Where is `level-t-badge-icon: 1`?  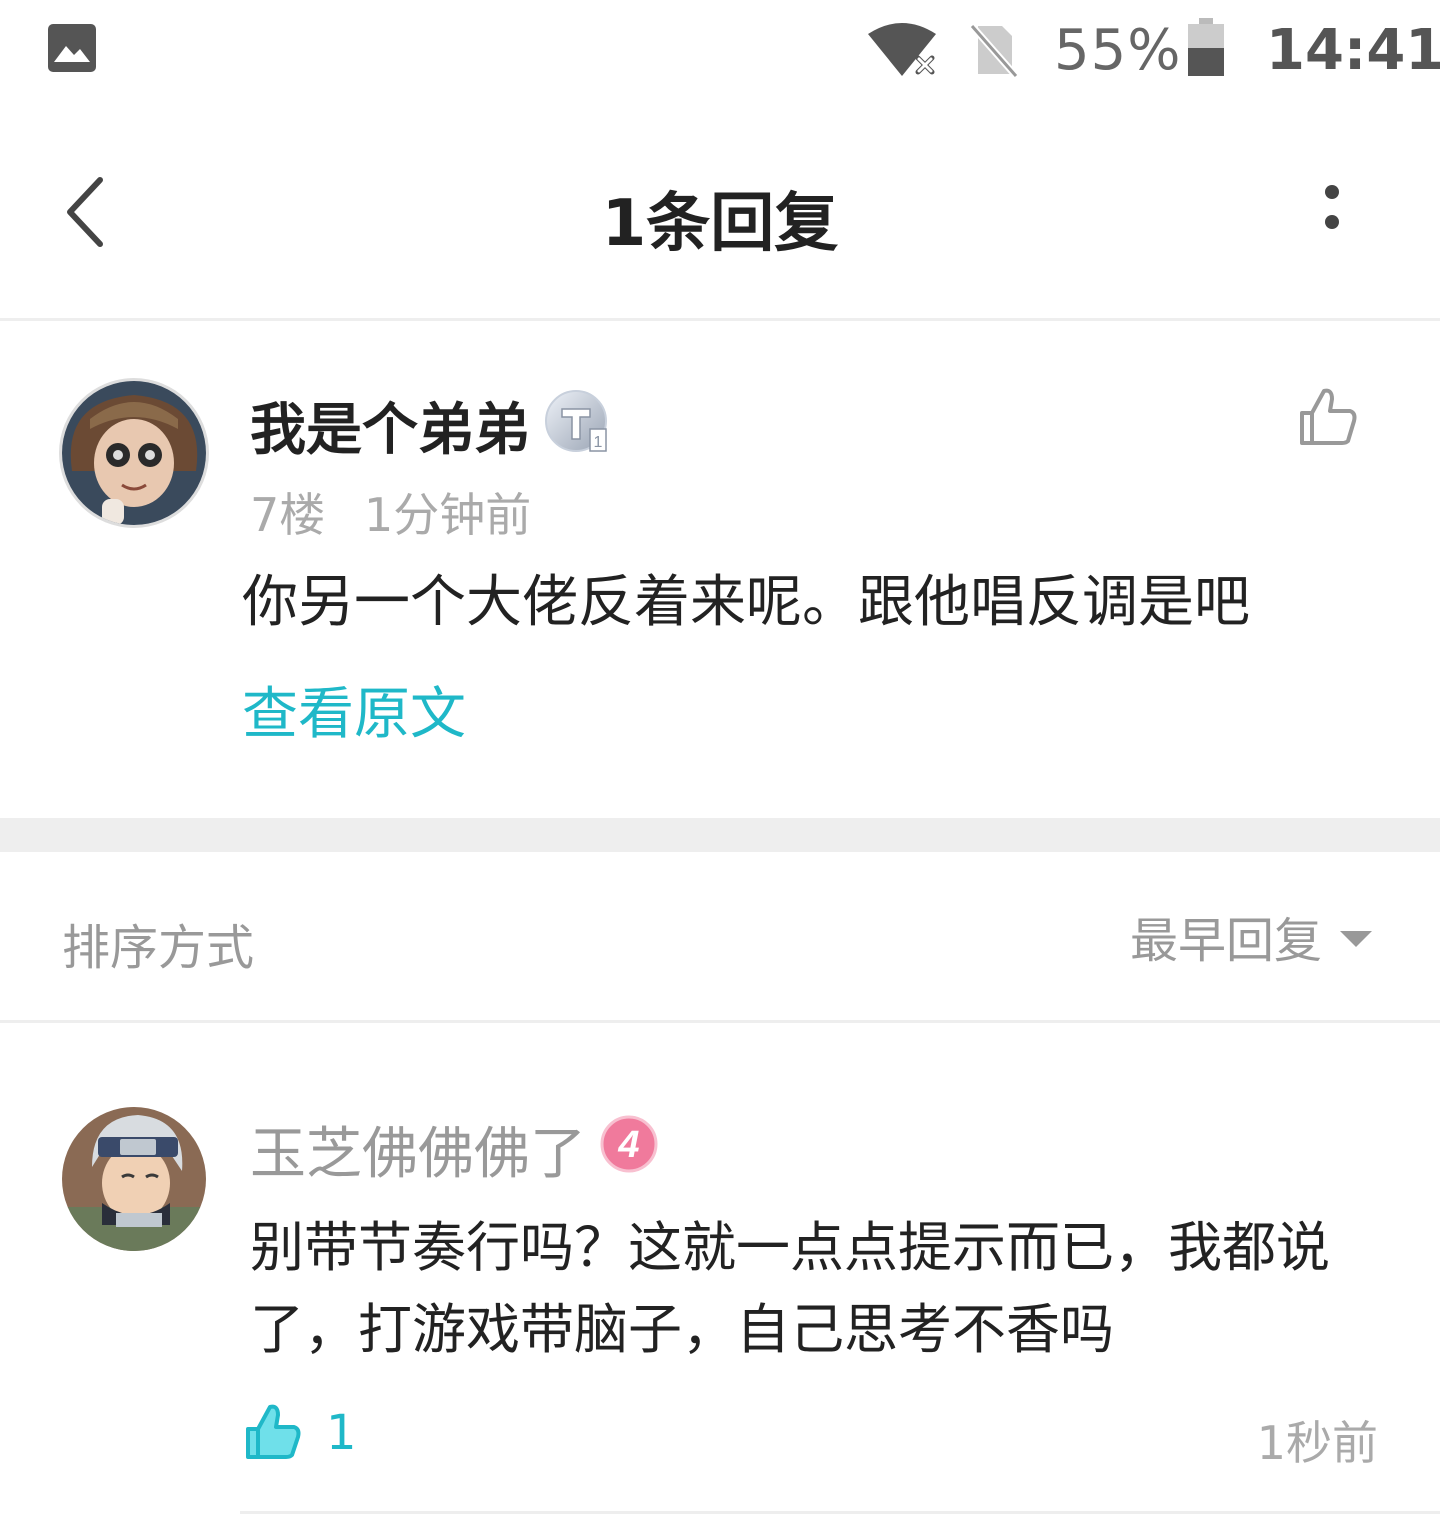
level-t-badge-icon: 1 is located at coordinates (576, 421).